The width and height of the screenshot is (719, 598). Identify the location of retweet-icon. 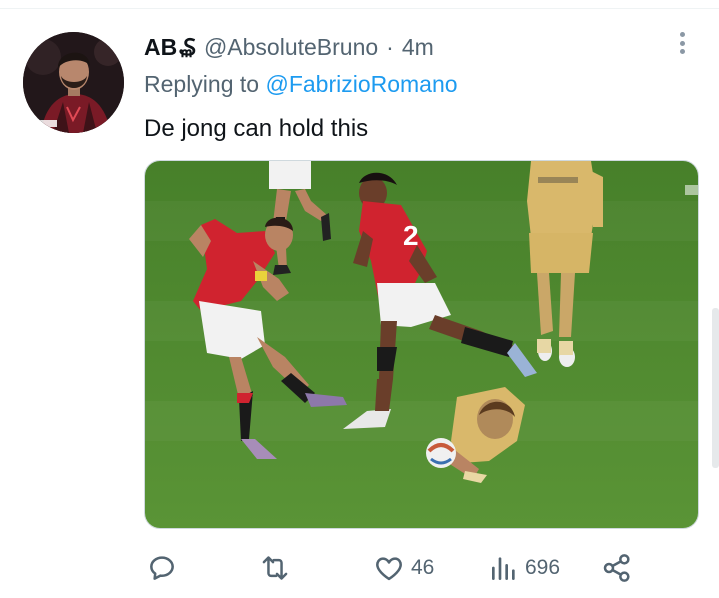
(275, 568).